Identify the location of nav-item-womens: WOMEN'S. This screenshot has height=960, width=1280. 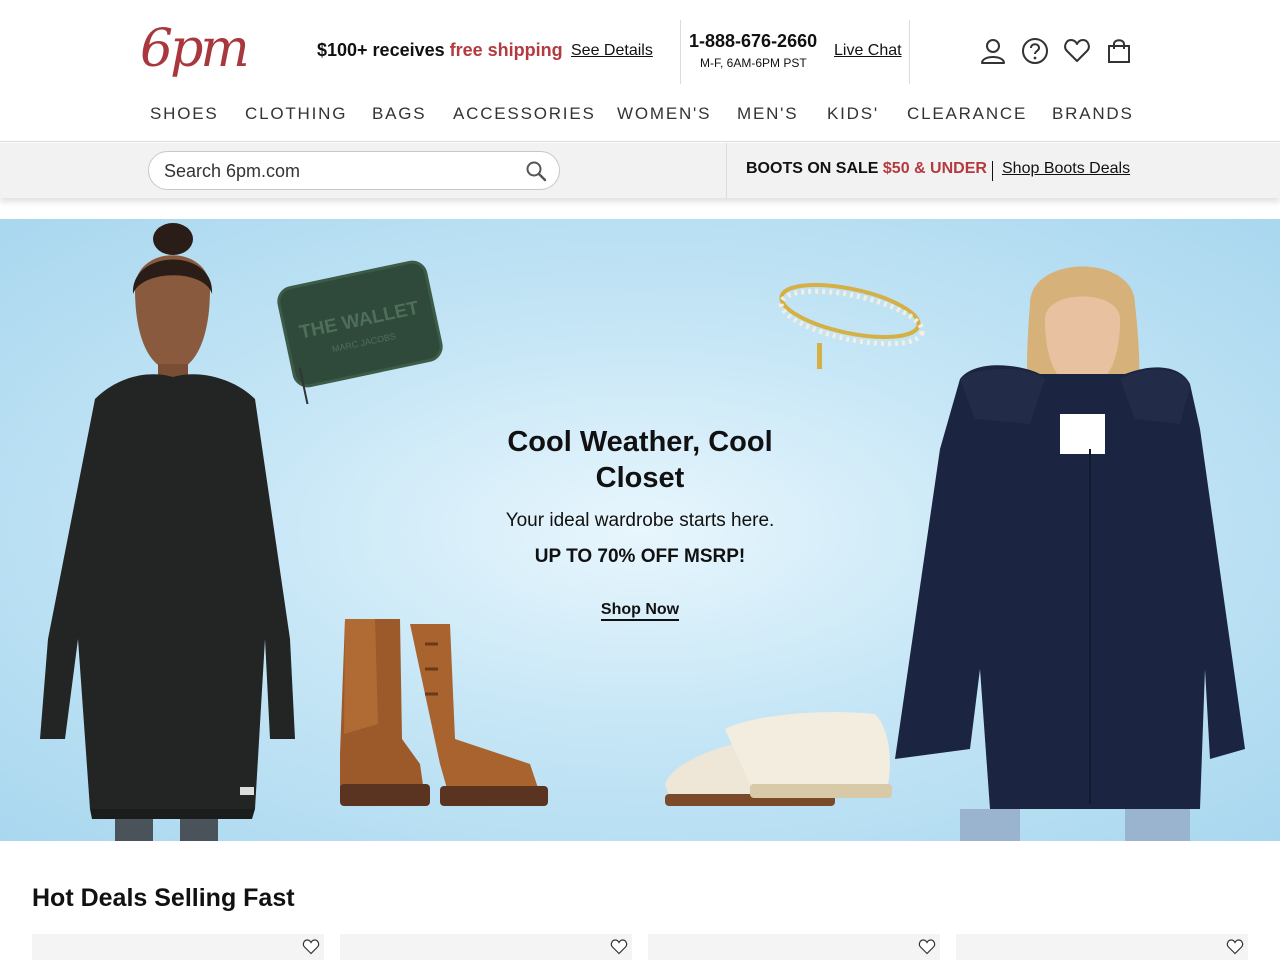
(664, 114).